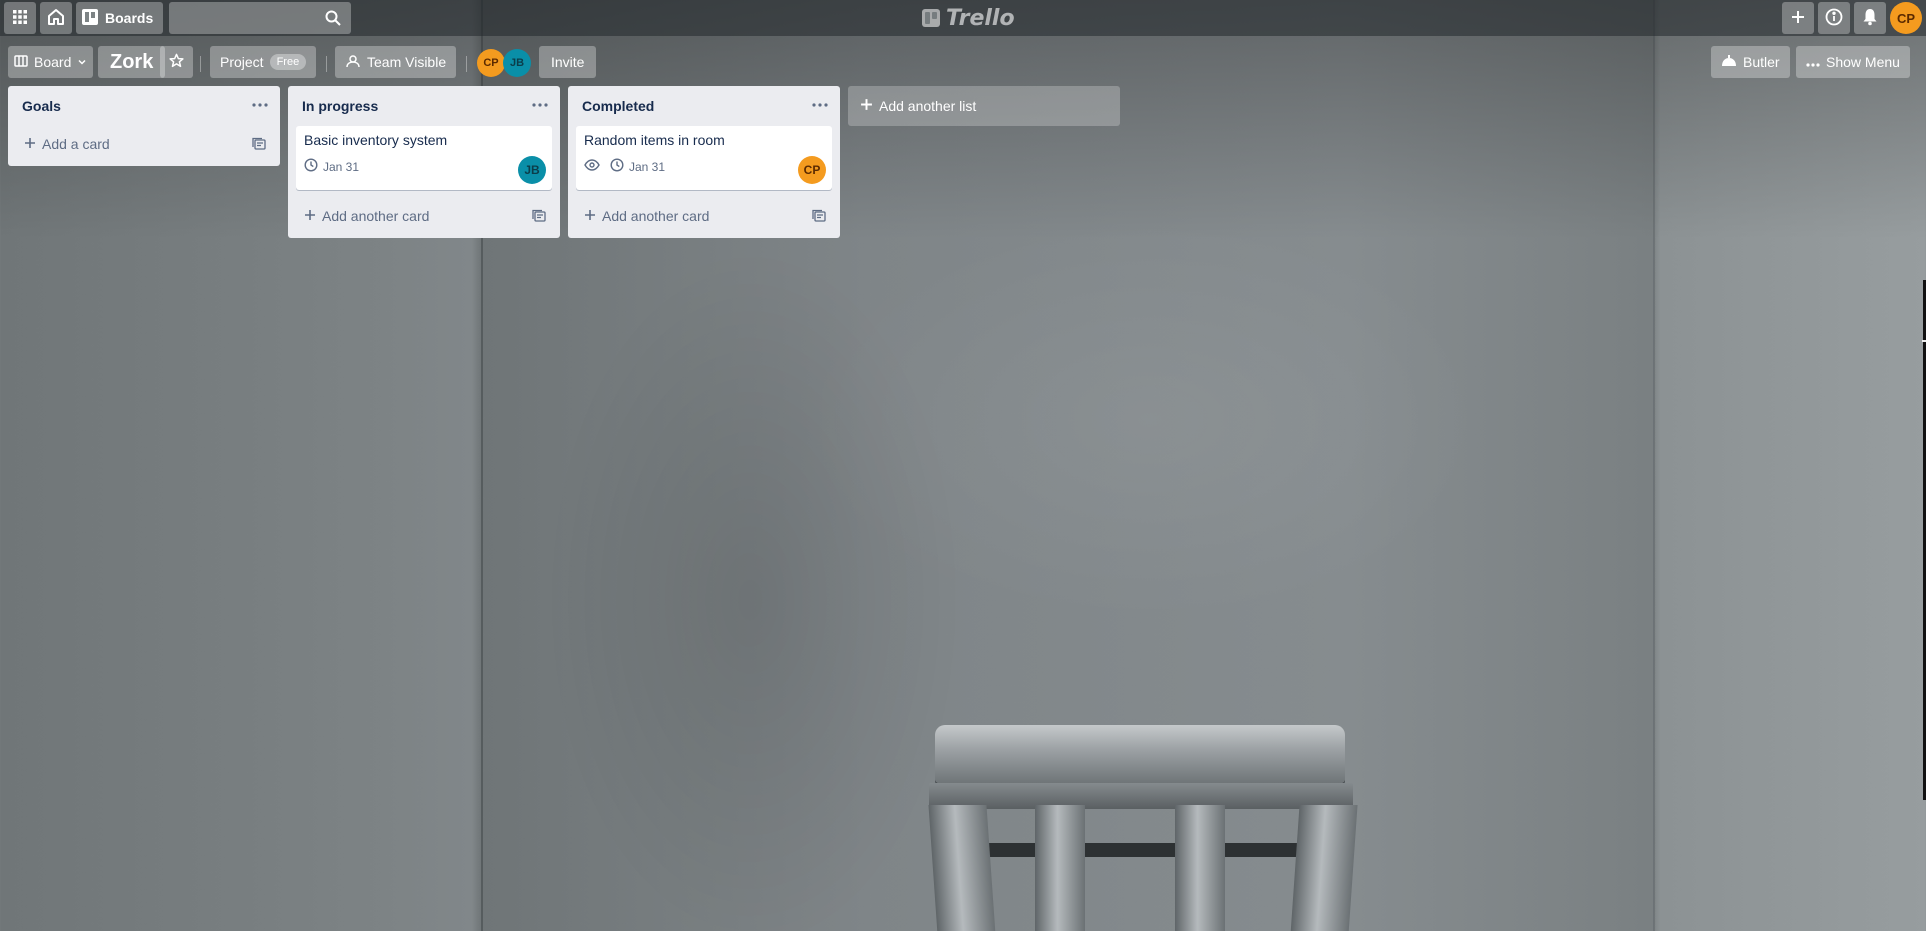 The height and width of the screenshot is (931, 1926). Describe the element at coordinates (1145, 828) in the screenshot. I see `background-stool-image` at that location.